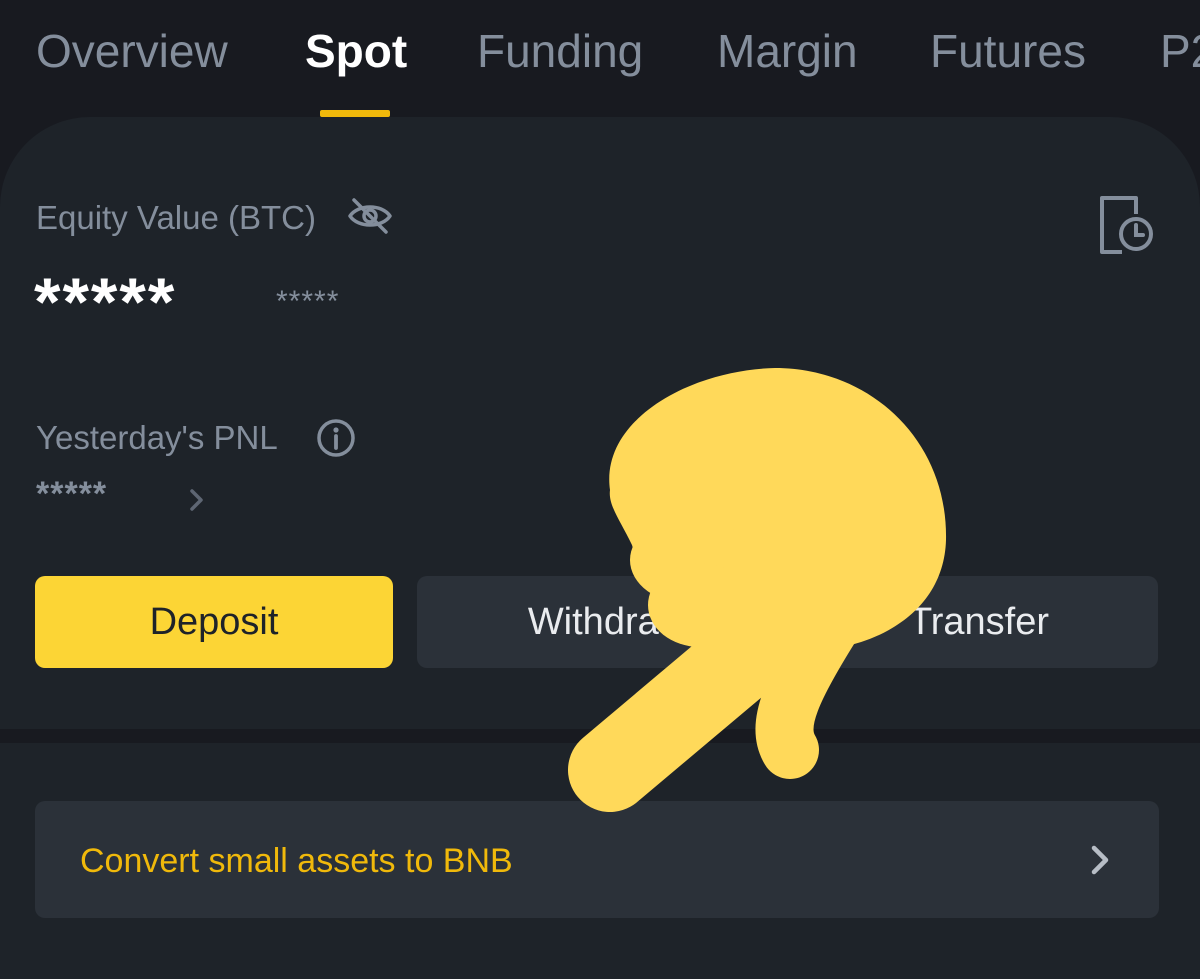 Image resolution: width=1200 pixels, height=979 pixels. Describe the element at coordinates (607, 622) in the screenshot. I see `withdraw-button: Withdraw` at that location.